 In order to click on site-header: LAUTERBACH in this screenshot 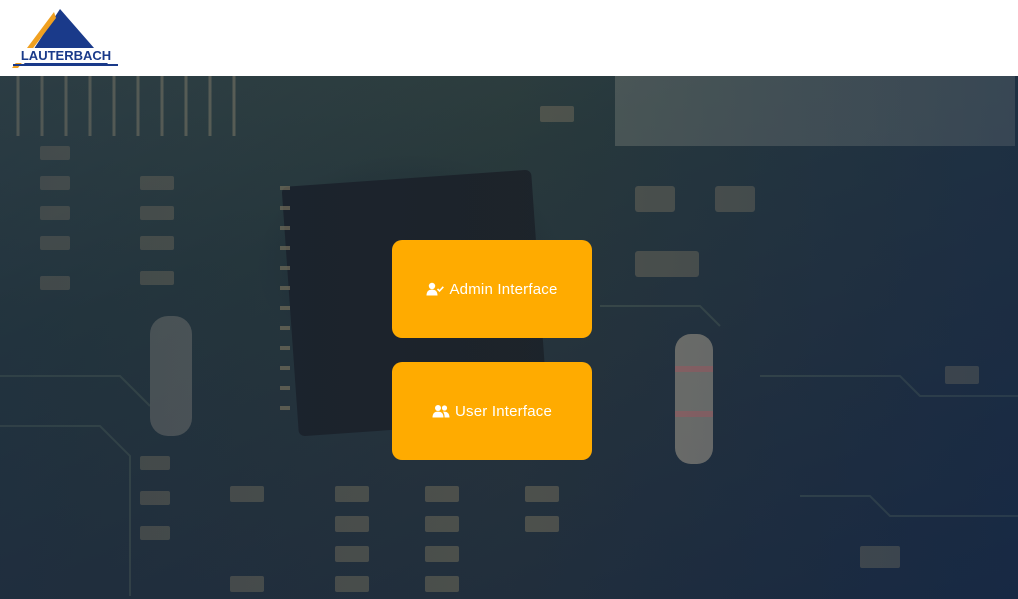, I will do `click(509, 38)`.